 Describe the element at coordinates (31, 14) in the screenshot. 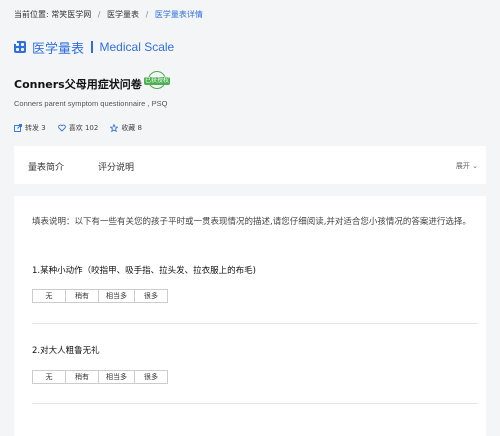

I see `breadcrumb-prefix: 当前位置:` at that location.